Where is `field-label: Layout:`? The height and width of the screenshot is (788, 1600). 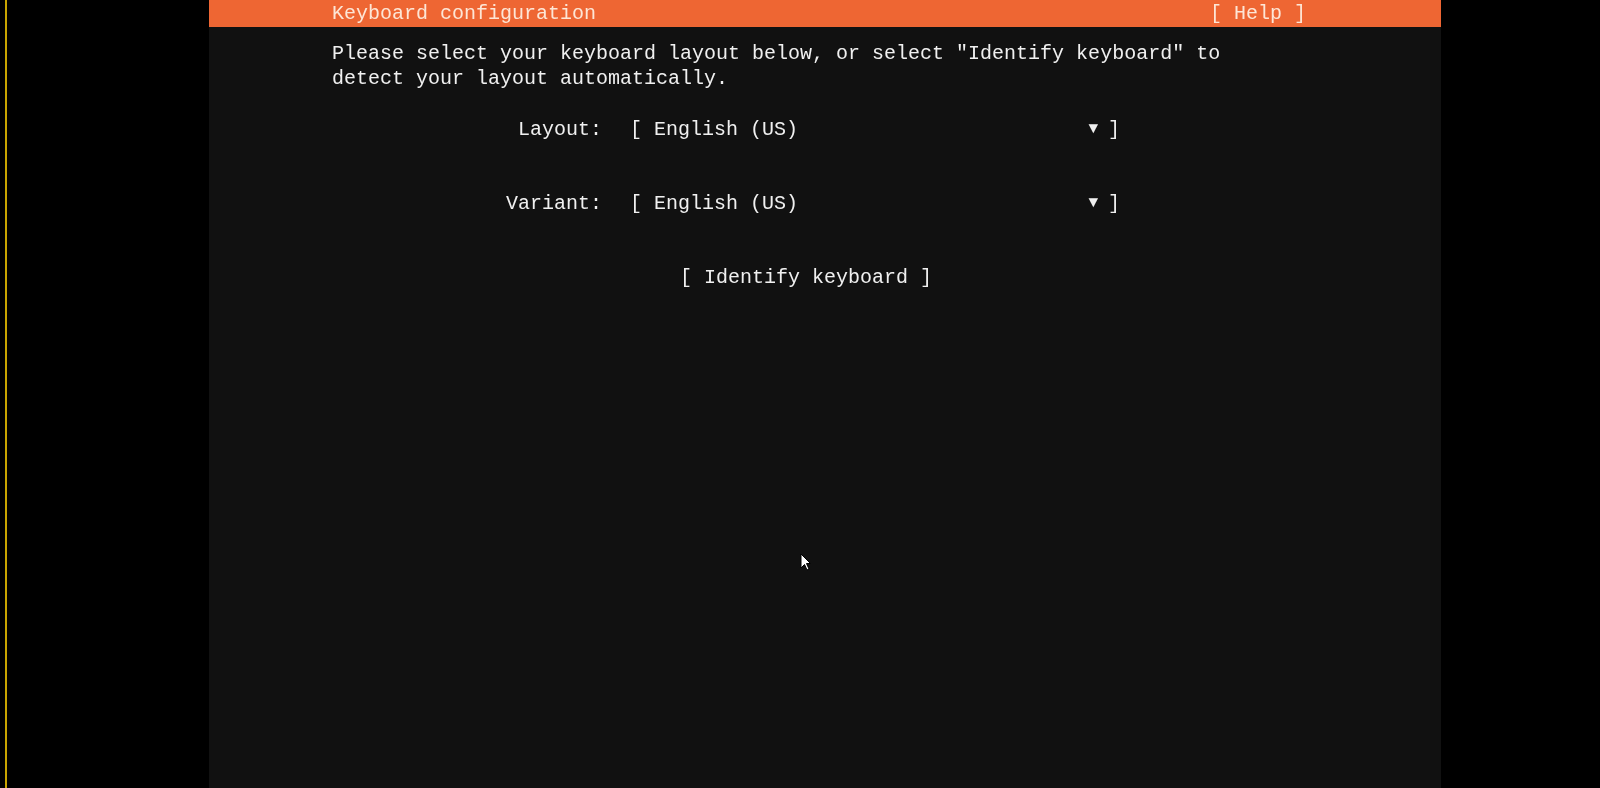 field-label: Layout: is located at coordinates (560, 129).